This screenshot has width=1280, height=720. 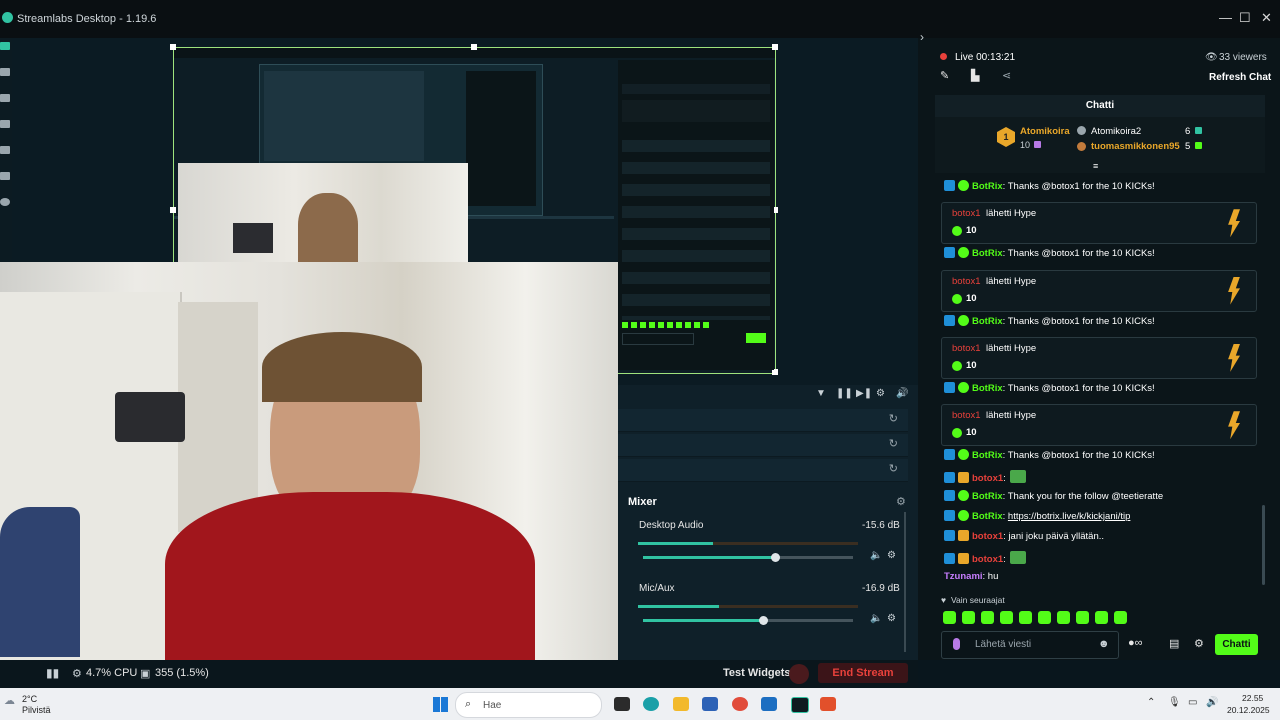 I want to click on send-chat-button: Chatti, so click(x=1236, y=644).